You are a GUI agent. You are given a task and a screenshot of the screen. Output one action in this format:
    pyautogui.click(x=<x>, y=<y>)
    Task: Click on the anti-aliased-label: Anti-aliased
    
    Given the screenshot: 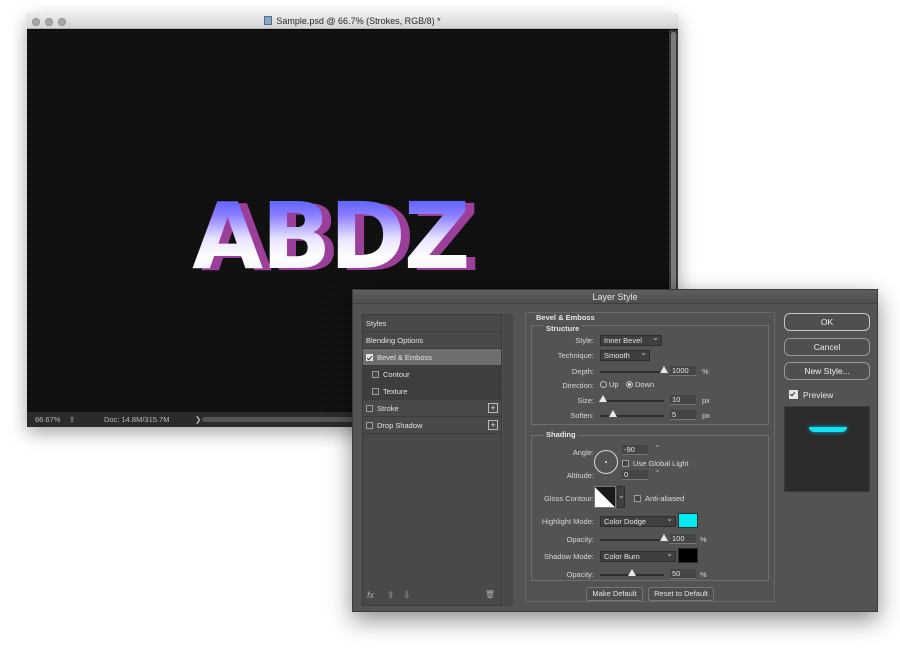 What is the action you would take?
    pyautogui.click(x=665, y=498)
    